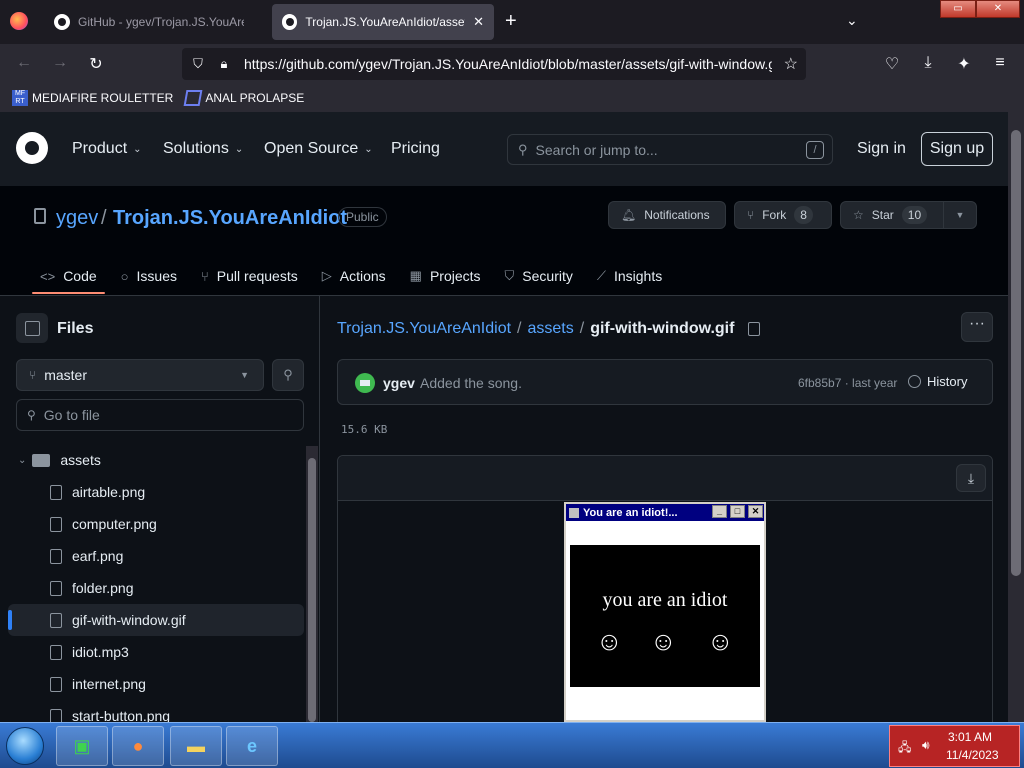  I want to click on commit-author: ygev, so click(399, 383).